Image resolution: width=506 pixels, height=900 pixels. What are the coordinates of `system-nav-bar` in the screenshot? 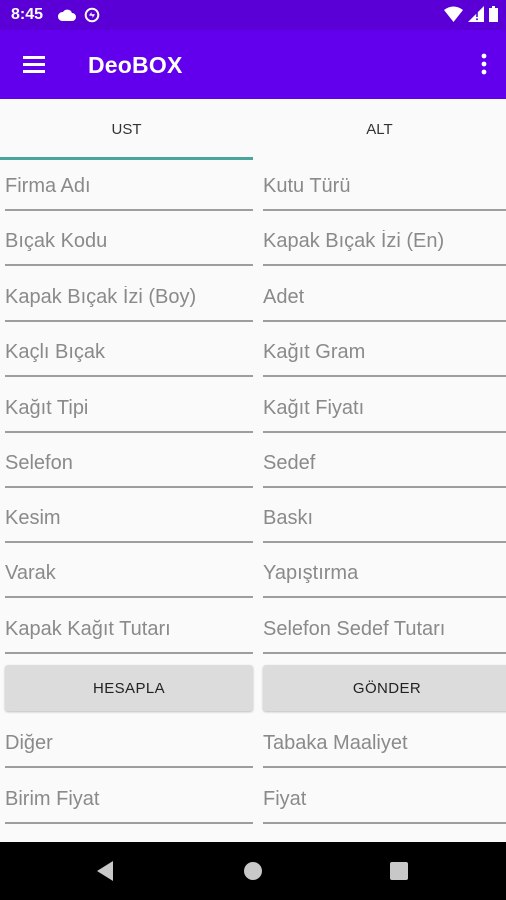 It's located at (253, 871).